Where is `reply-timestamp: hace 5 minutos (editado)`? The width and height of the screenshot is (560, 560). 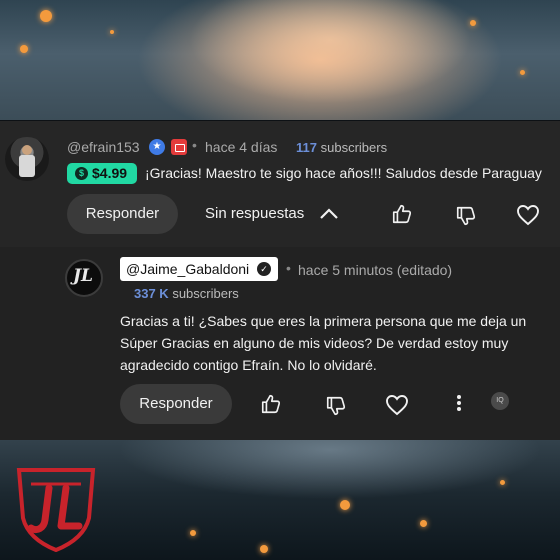 reply-timestamp: hace 5 minutos (editado) is located at coordinates (375, 270).